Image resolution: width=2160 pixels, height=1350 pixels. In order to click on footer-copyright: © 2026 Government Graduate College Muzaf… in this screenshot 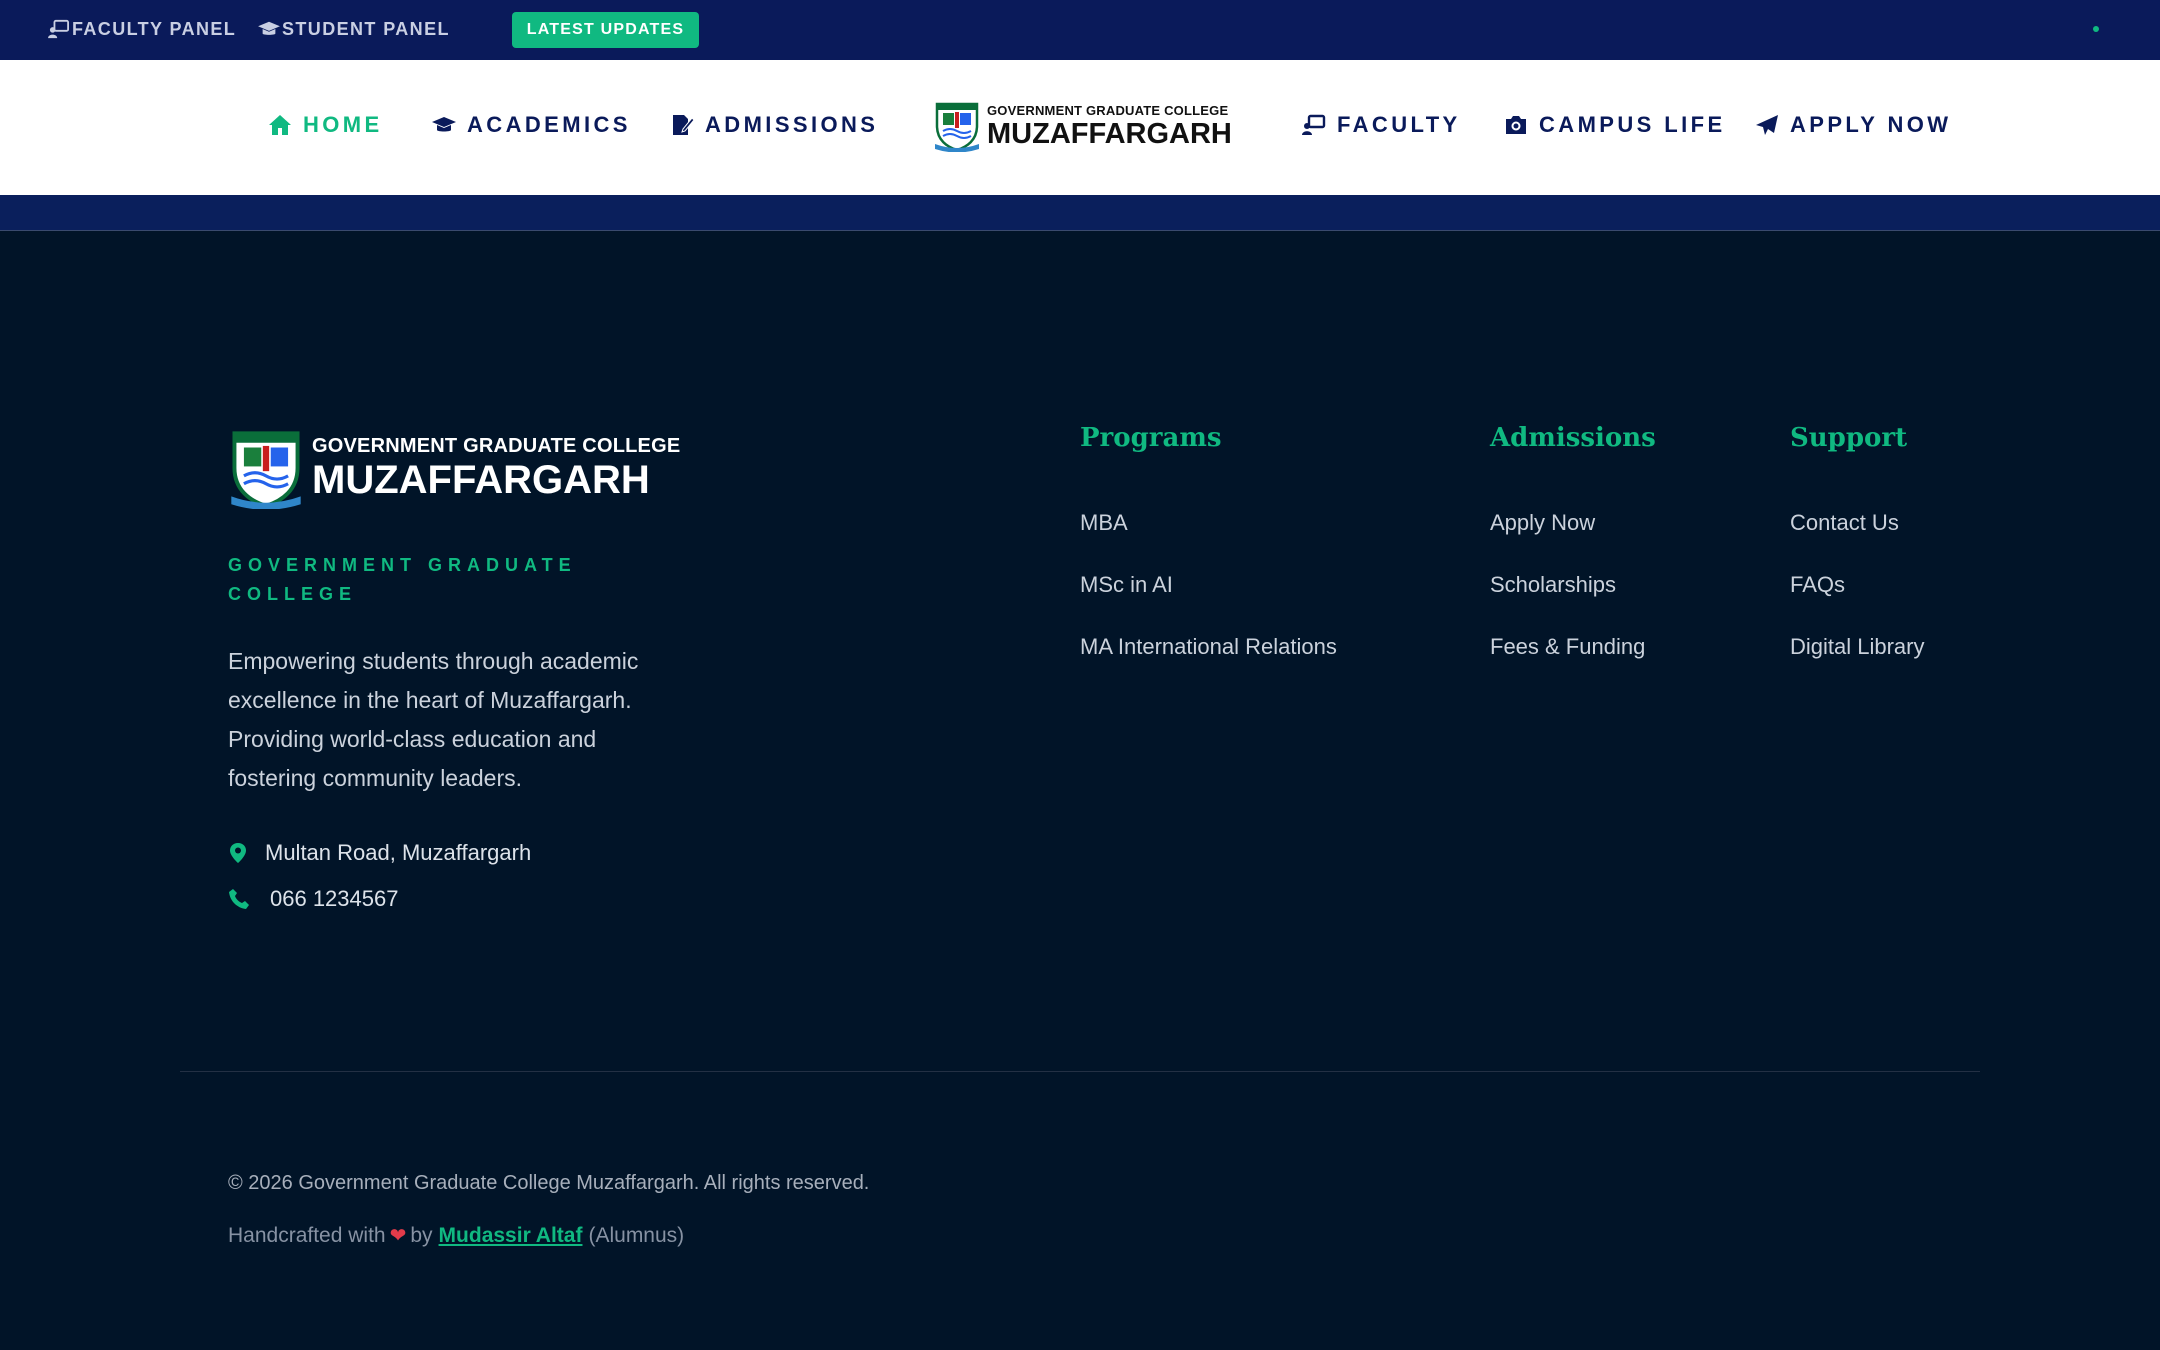, I will do `click(549, 1183)`.